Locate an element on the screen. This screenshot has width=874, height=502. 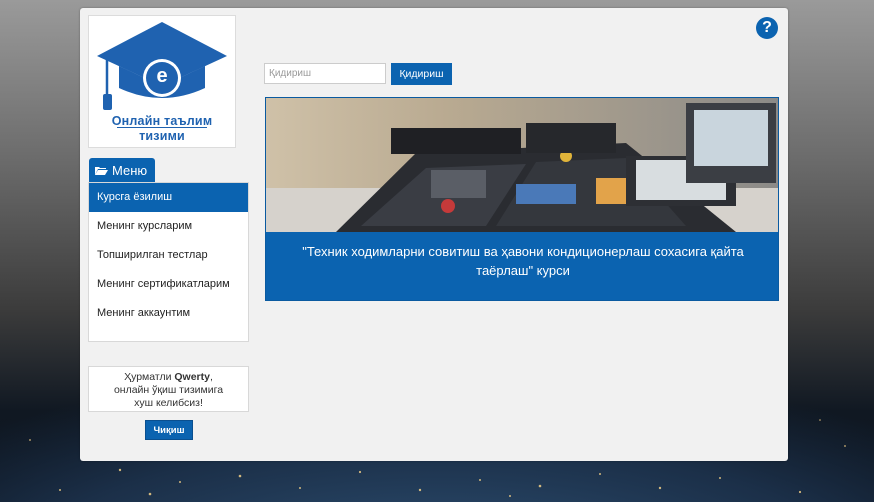
sidebar-item-completed-tests: Топширилган тестлар is located at coordinates (168, 255).